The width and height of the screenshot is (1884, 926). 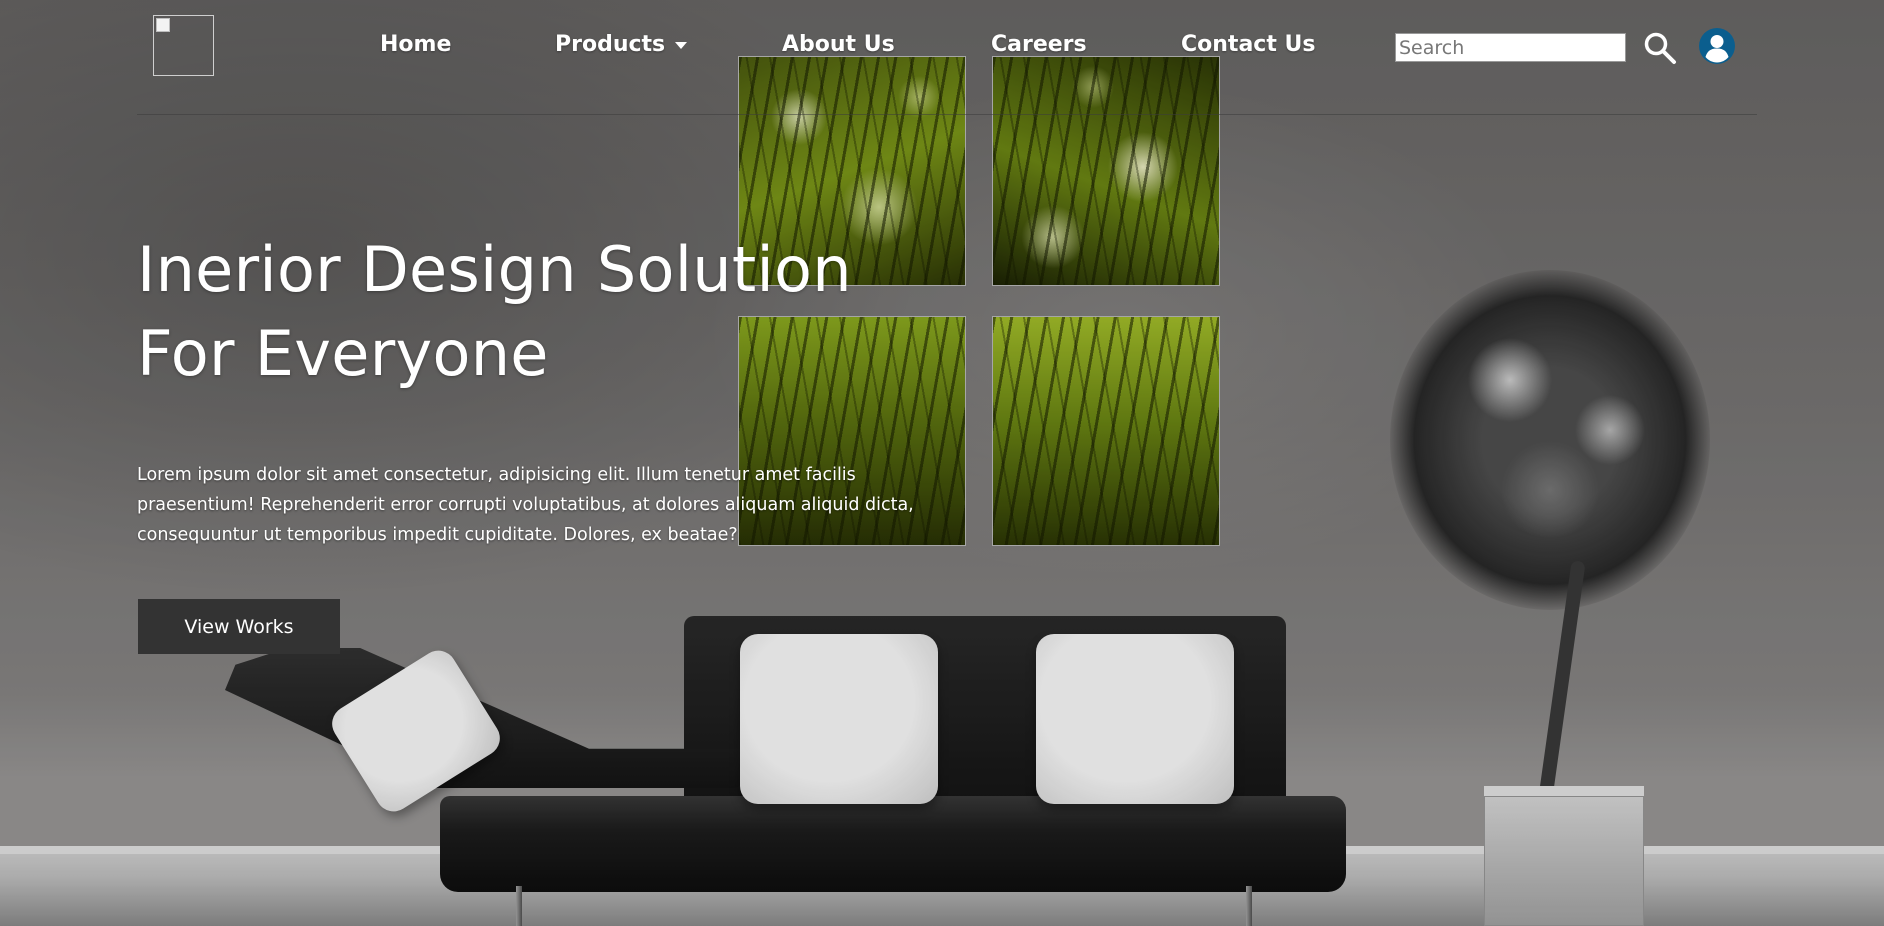 What do you see at coordinates (343, 353) in the screenshot?
I see `hero-title-line-2: For Everyone` at bounding box center [343, 353].